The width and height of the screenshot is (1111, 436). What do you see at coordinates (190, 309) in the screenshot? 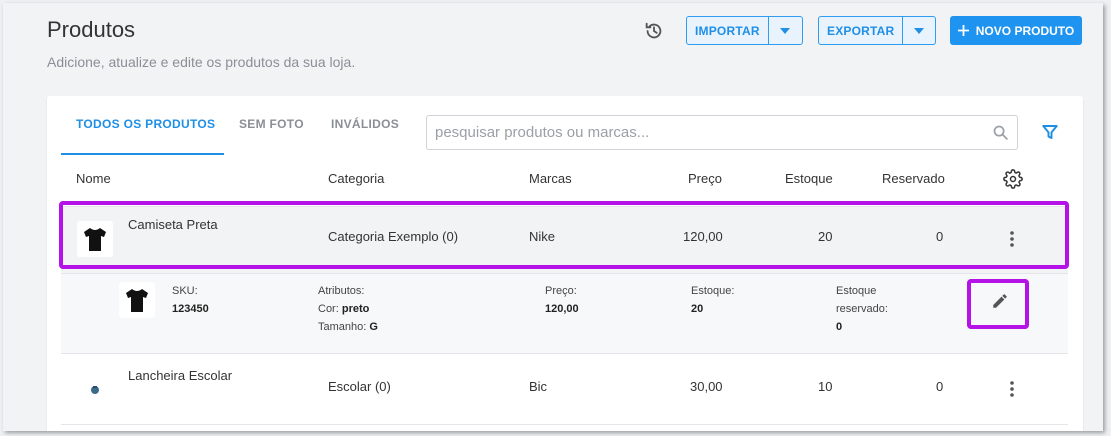
I see `sku-value: 123450` at bounding box center [190, 309].